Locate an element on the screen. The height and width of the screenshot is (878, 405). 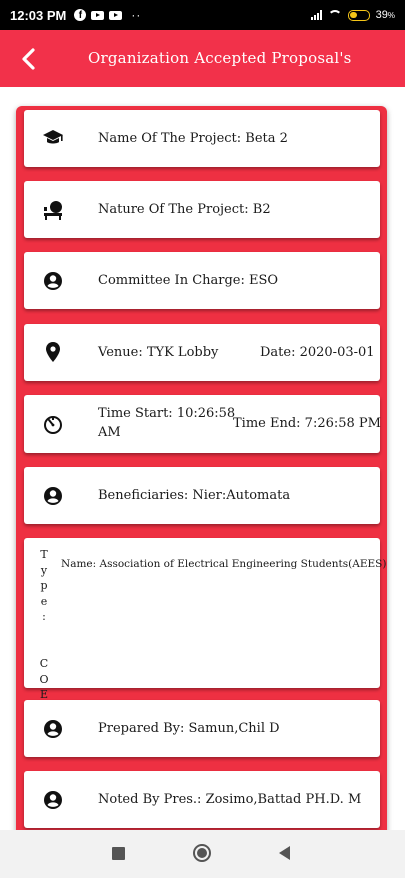
back-arrow-icon is located at coordinates (28, 59).